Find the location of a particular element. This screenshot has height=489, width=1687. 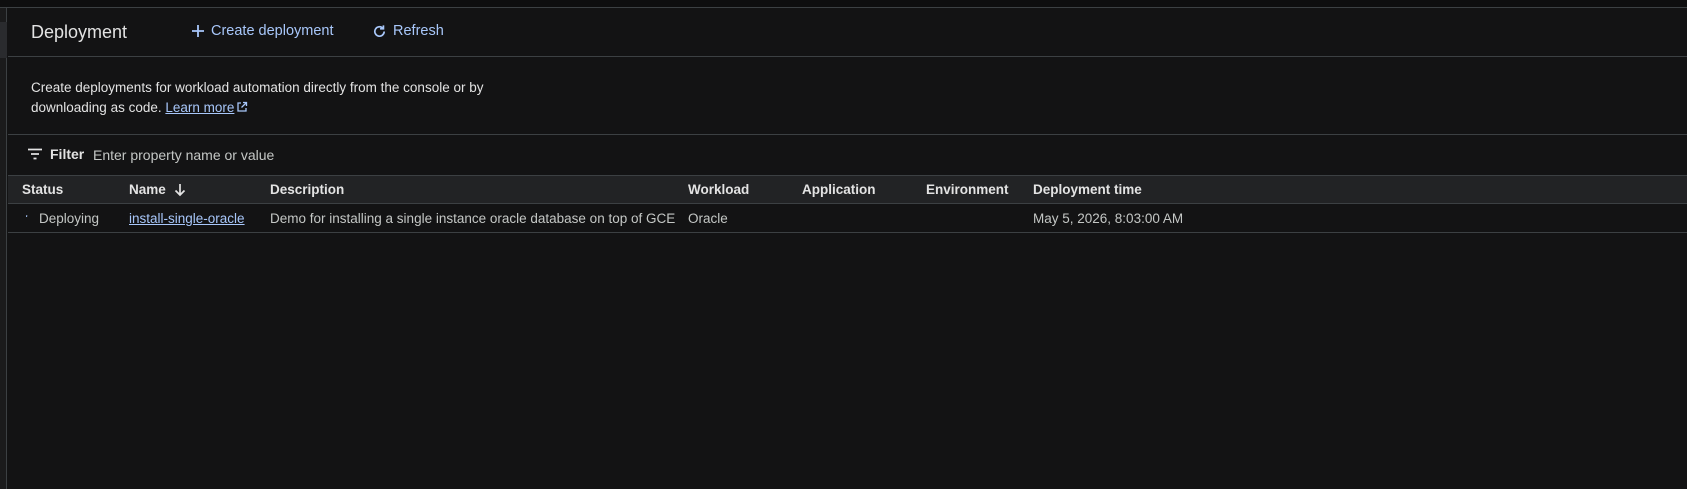

column-header-name: Name is located at coordinates (157, 189).